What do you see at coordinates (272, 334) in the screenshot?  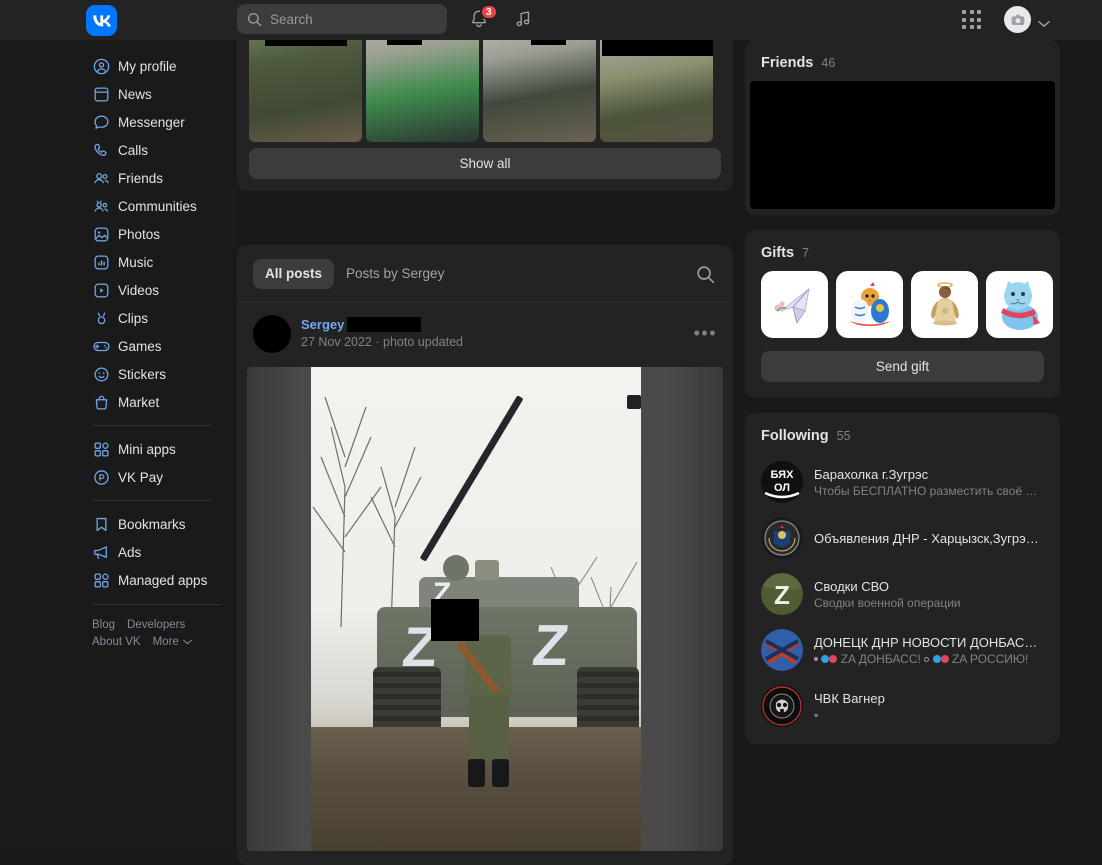 I see `post-author-avatar` at bounding box center [272, 334].